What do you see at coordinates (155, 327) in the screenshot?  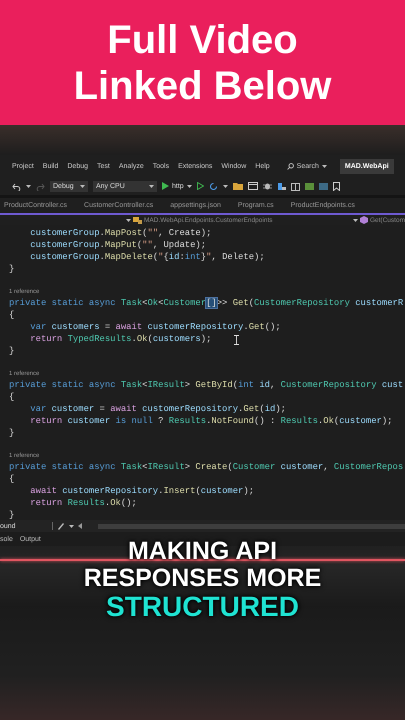 I see `code-line: var customers = await customerRepository.Get();` at bounding box center [155, 327].